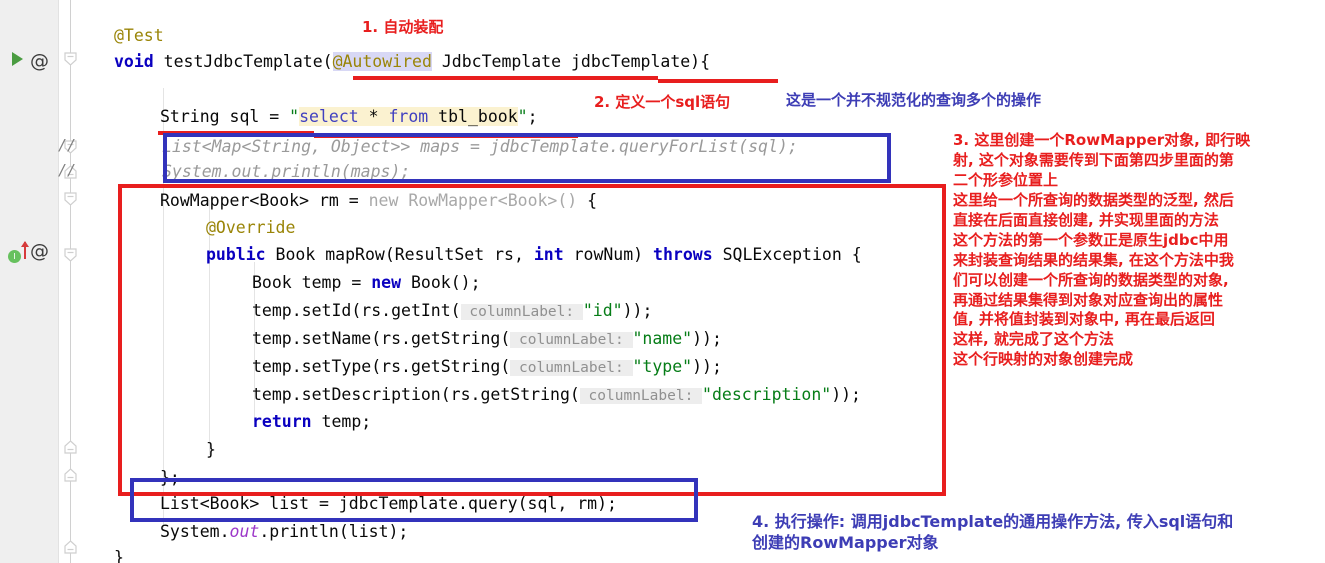  I want to click on annotation-marker-icon-2: @, so click(39, 251).